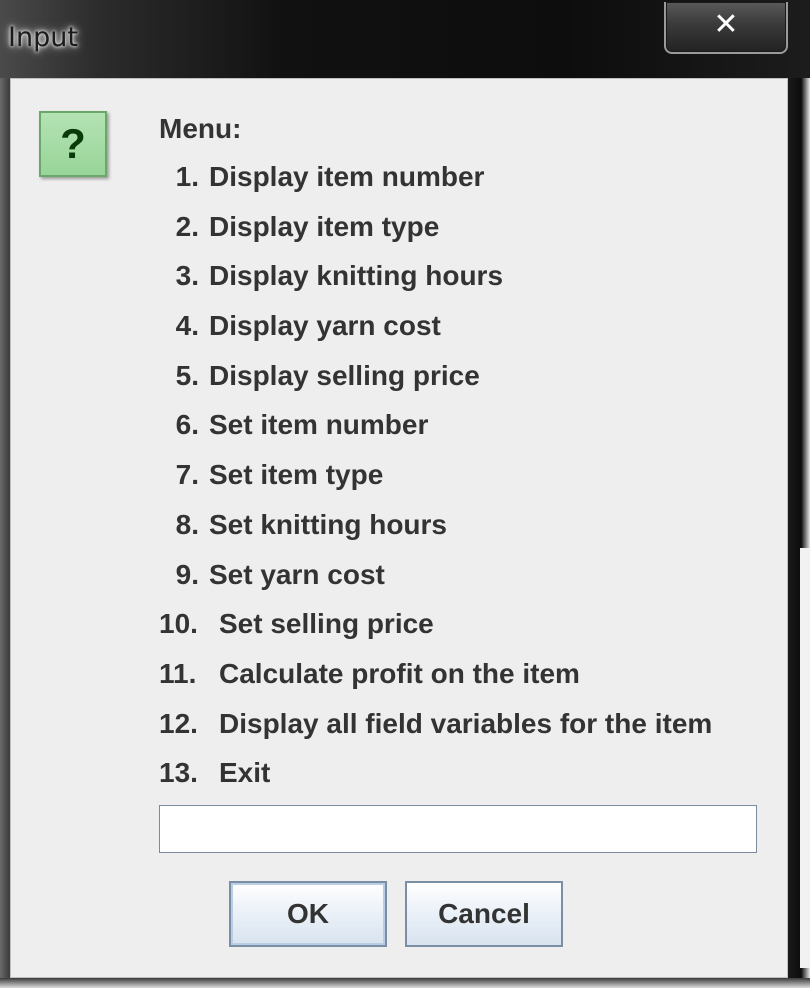 This screenshot has height=988, width=810. I want to click on menu-item: 9. Set yarn cost, so click(435, 584).